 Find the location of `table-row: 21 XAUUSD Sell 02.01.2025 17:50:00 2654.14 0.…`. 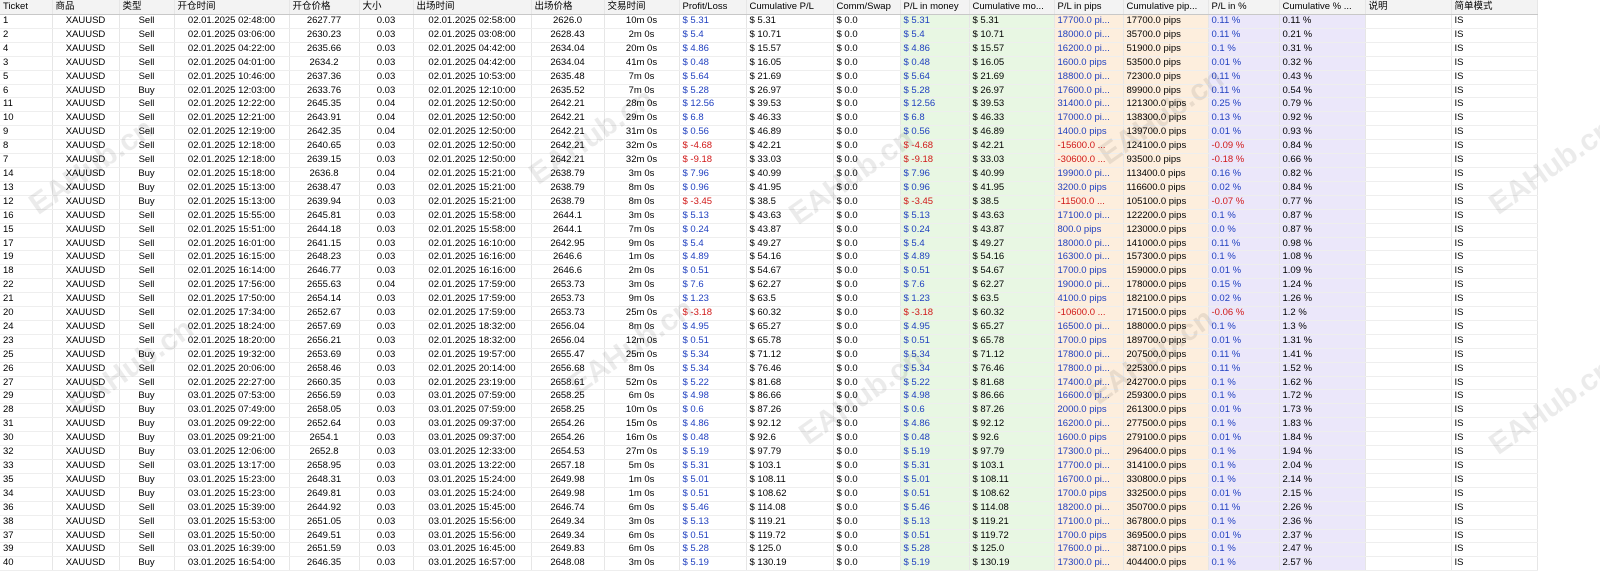

table-row: 21 XAUUSD Sell 02.01.2025 17:50:00 2654.14 0.… is located at coordinates (769, 300).